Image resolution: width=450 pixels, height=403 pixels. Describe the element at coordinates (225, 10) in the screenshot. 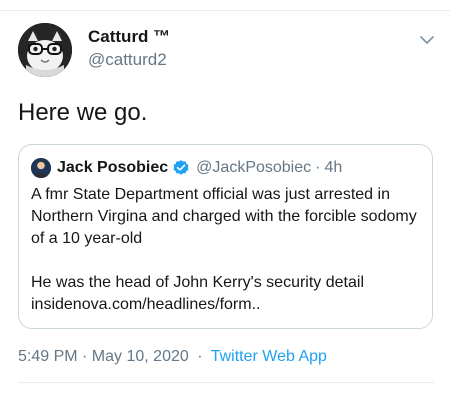

I see `top-divider` at that location.